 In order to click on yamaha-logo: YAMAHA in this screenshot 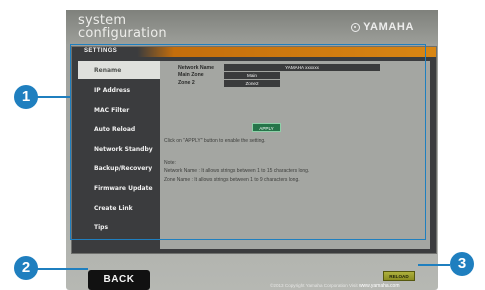, I will do `click(382, 27)`.